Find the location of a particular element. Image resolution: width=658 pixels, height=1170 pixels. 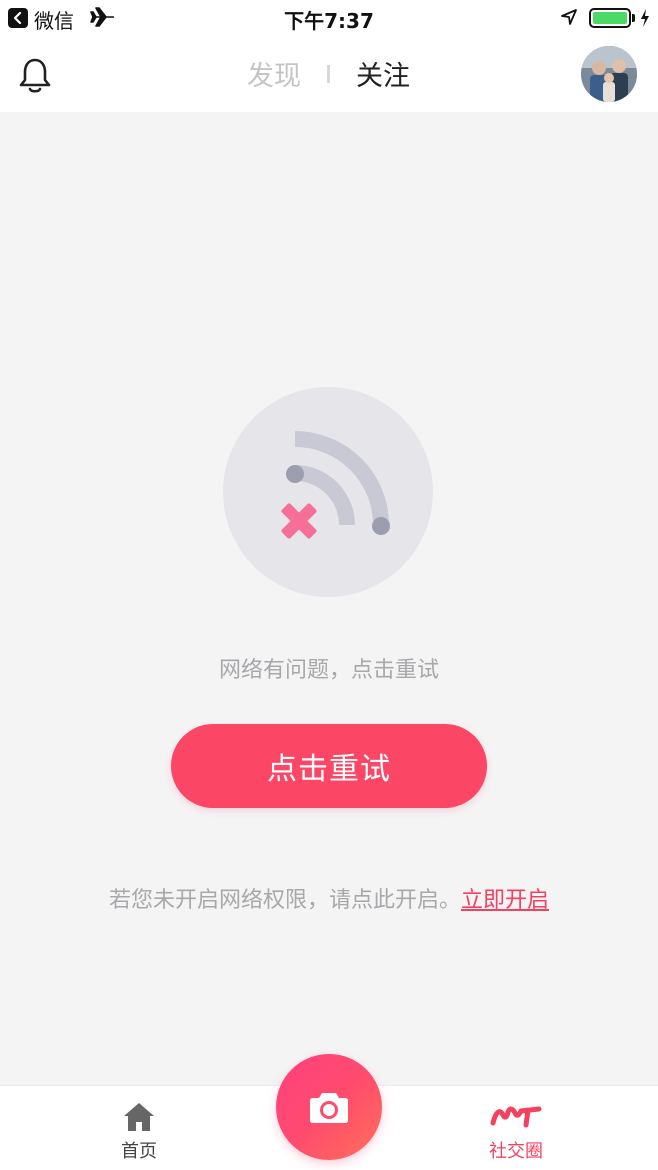

top-nav: 发现 关注 is located at coordinates (329, 75).